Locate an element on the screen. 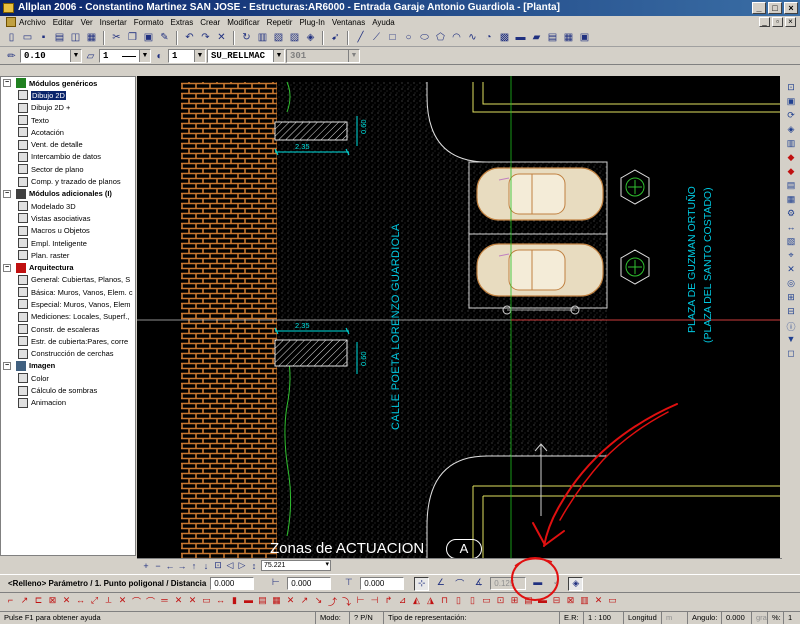 The width and height of the screenshot is (800, 624). panel-alt-icon: ▯ is located at coordinates (472, 602).